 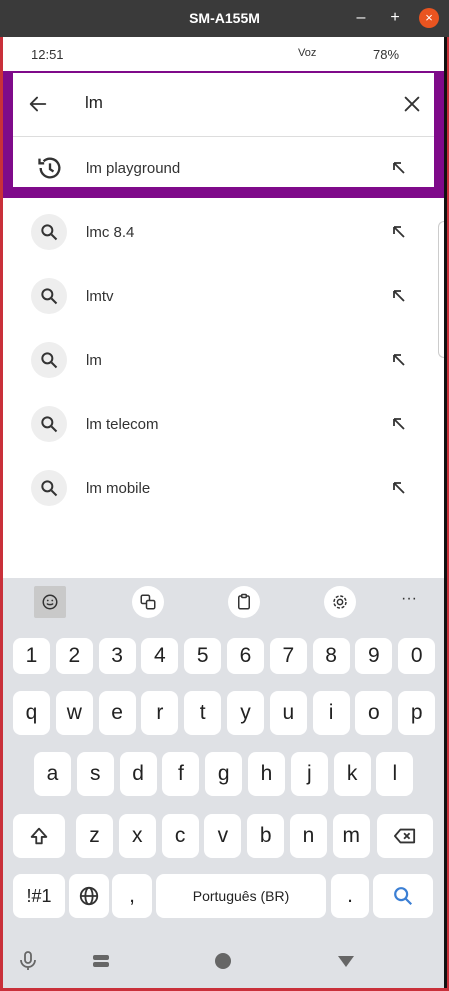 What do you see at coordinates (386, 54) in the screenshot?
I see `battery-level: 78%` at bounding box center [386, 54].